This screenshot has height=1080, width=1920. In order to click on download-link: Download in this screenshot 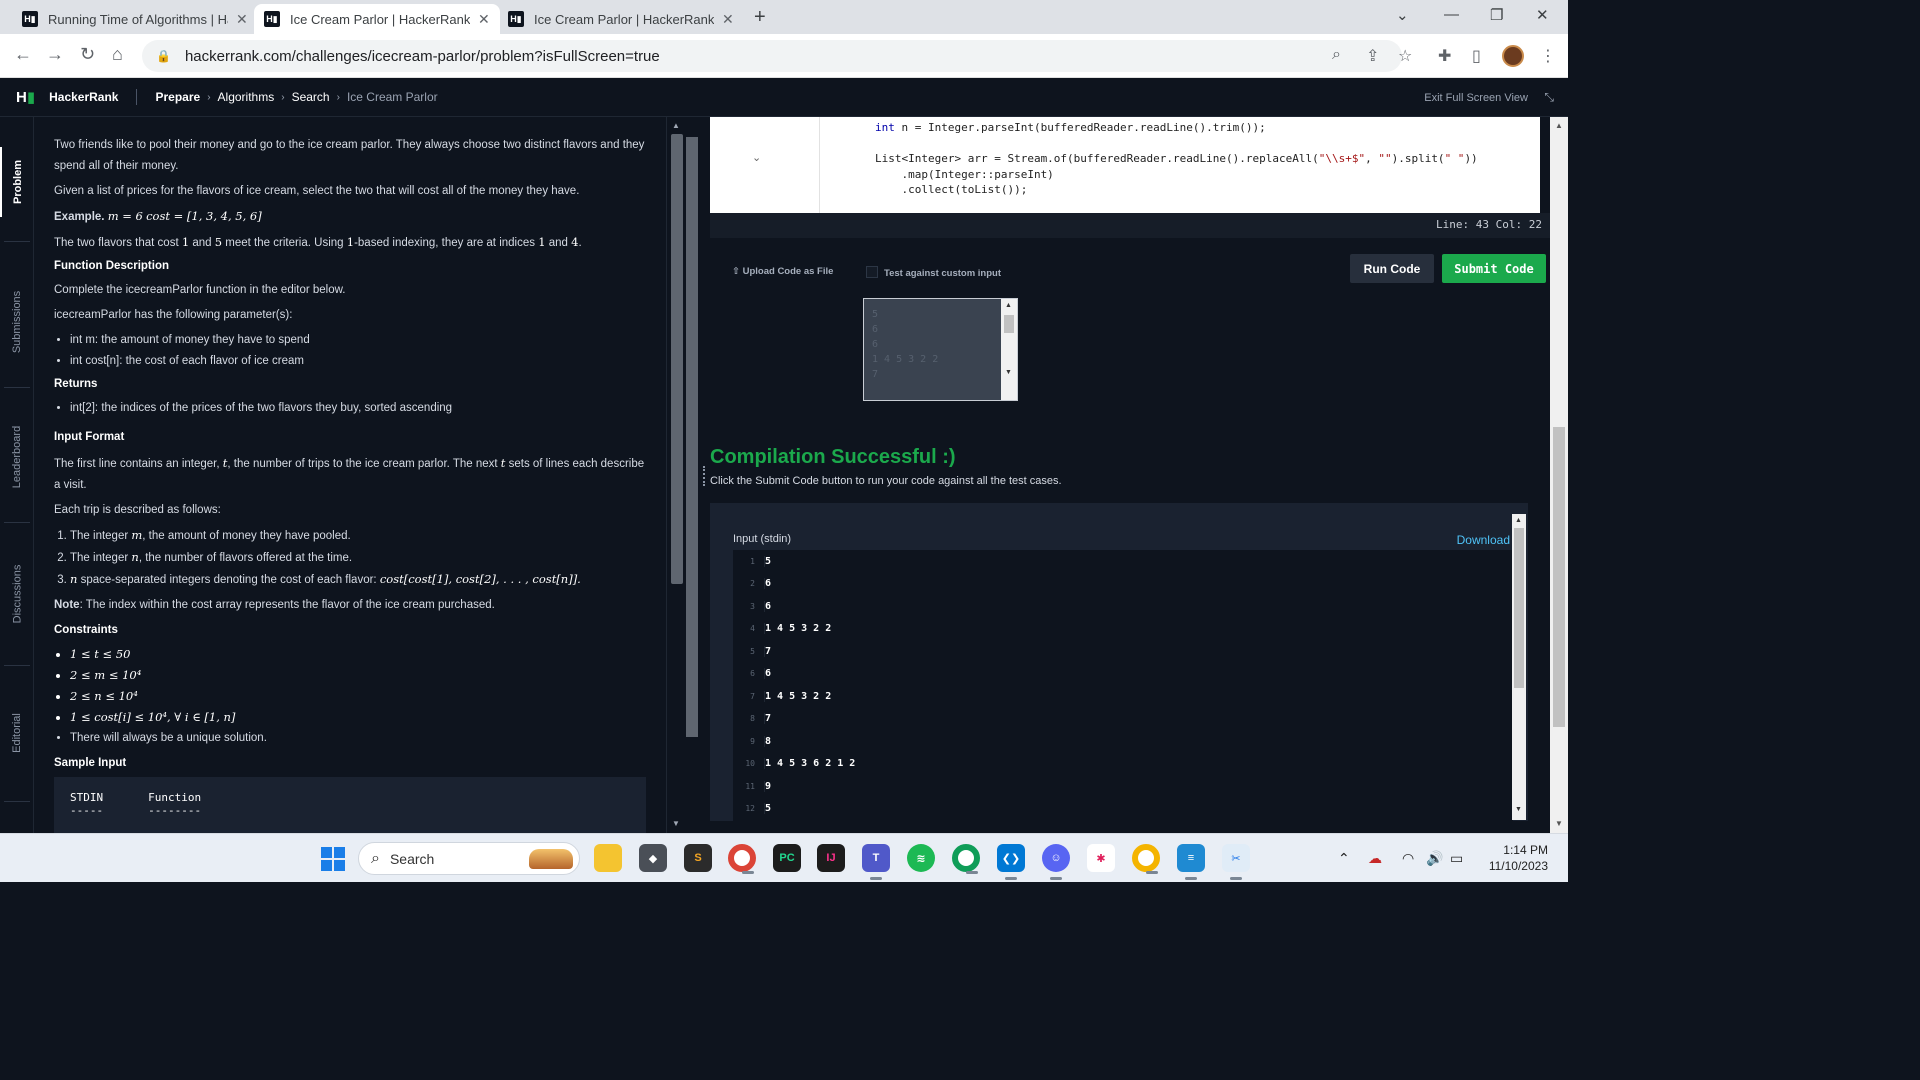, I will do `click(1483, 540)`.